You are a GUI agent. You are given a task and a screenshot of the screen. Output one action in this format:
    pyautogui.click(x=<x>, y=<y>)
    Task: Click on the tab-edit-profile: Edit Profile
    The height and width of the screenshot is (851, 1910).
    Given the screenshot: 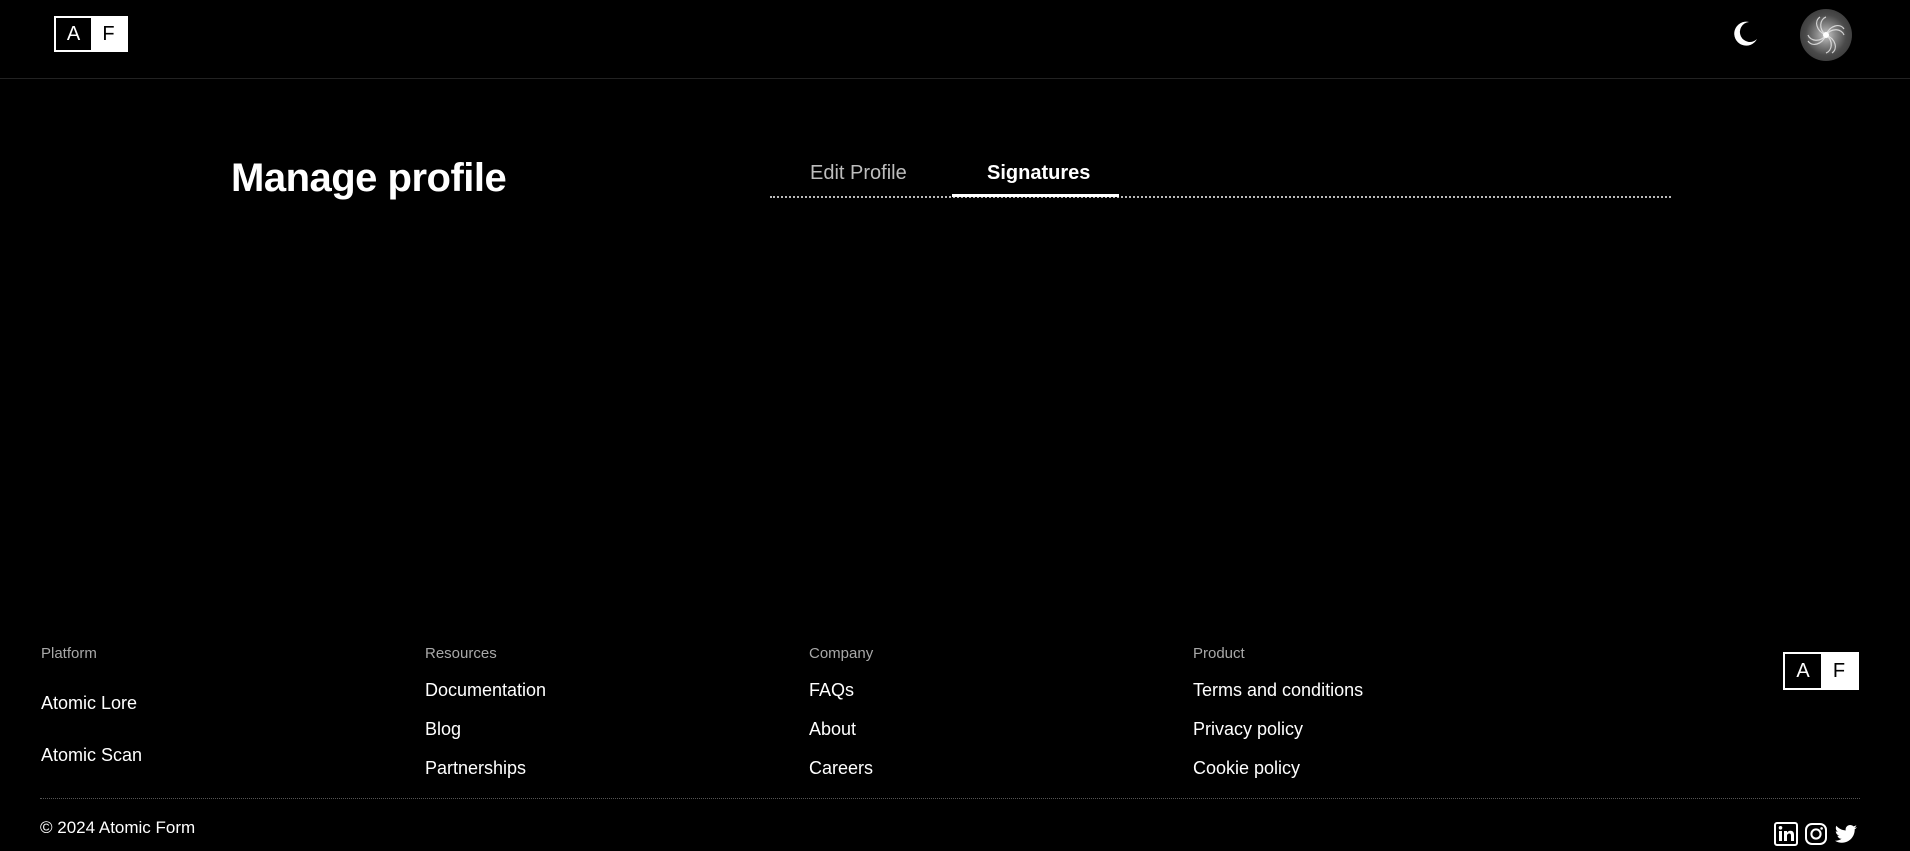 What is the action you would take?
    pyautogui.click(x=858, y=173)
    